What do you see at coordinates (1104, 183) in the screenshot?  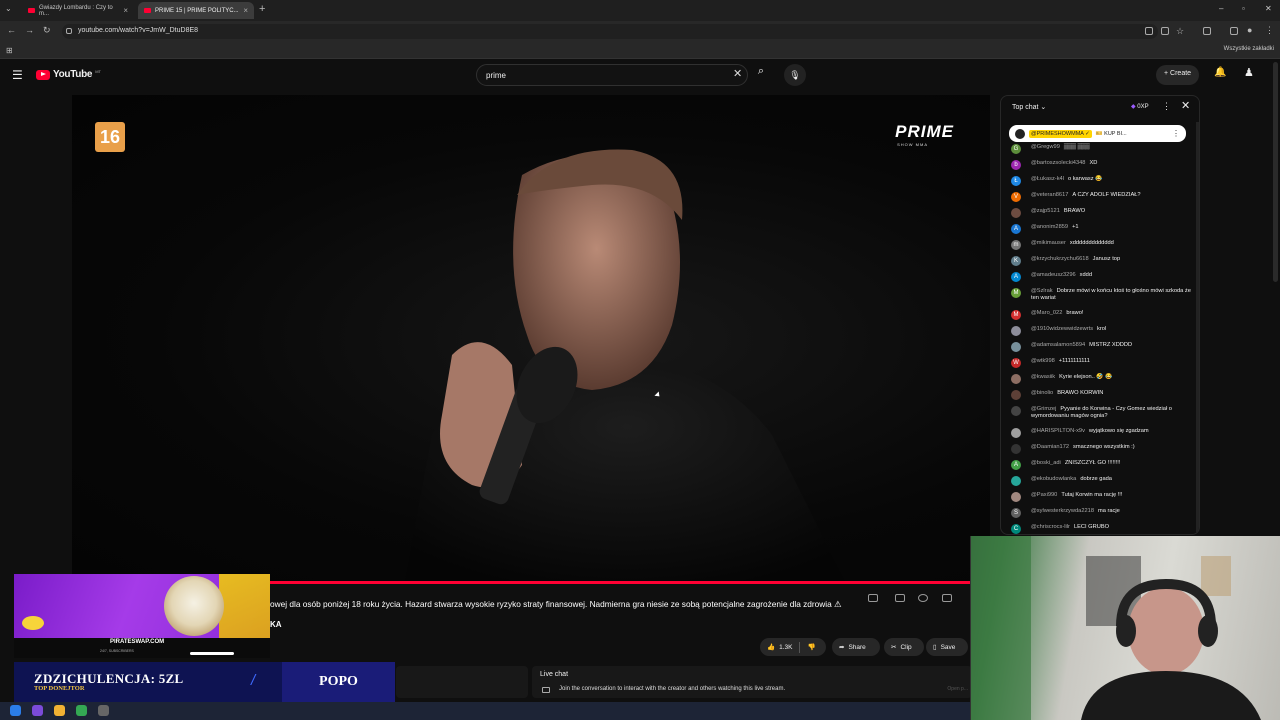 I see `chat-message: Ł @Łukasz-k4l o karwasz 😂` at bounding box center [1104, 183].